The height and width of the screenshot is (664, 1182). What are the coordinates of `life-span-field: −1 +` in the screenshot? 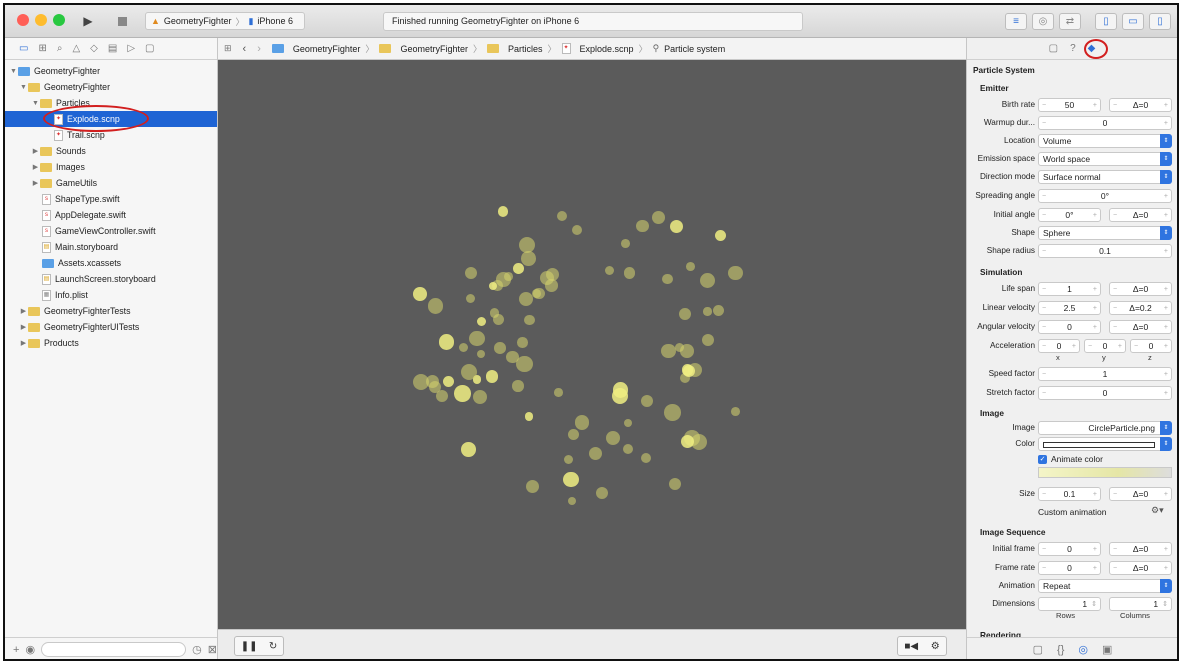 It's located at (1069, 289).